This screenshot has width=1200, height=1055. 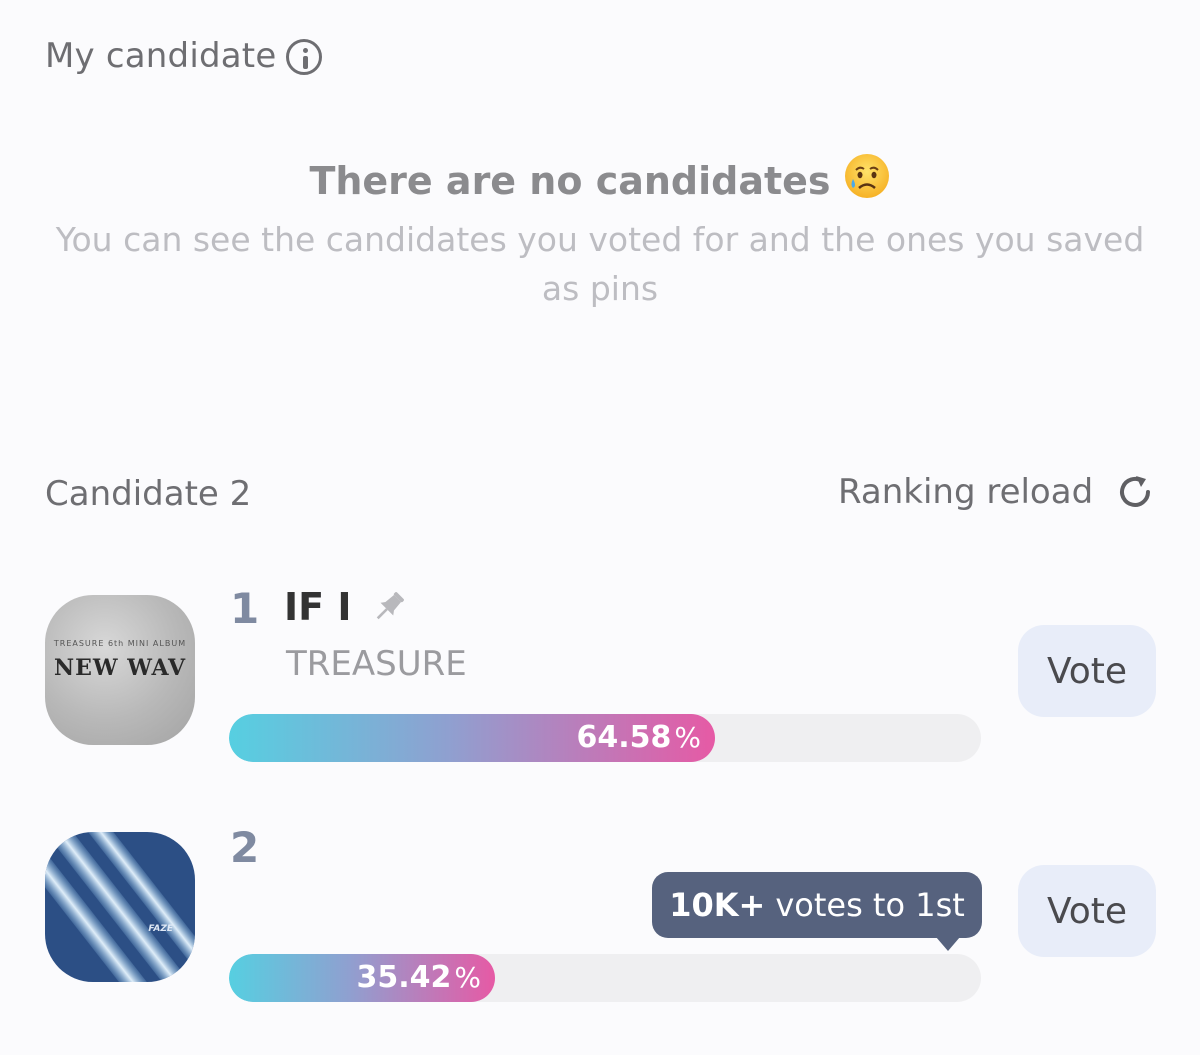 What do you see at coordinates (160, 929) in the screenshot?
I see `album-logo-text: FAZE` at bounding box center [160, 929].